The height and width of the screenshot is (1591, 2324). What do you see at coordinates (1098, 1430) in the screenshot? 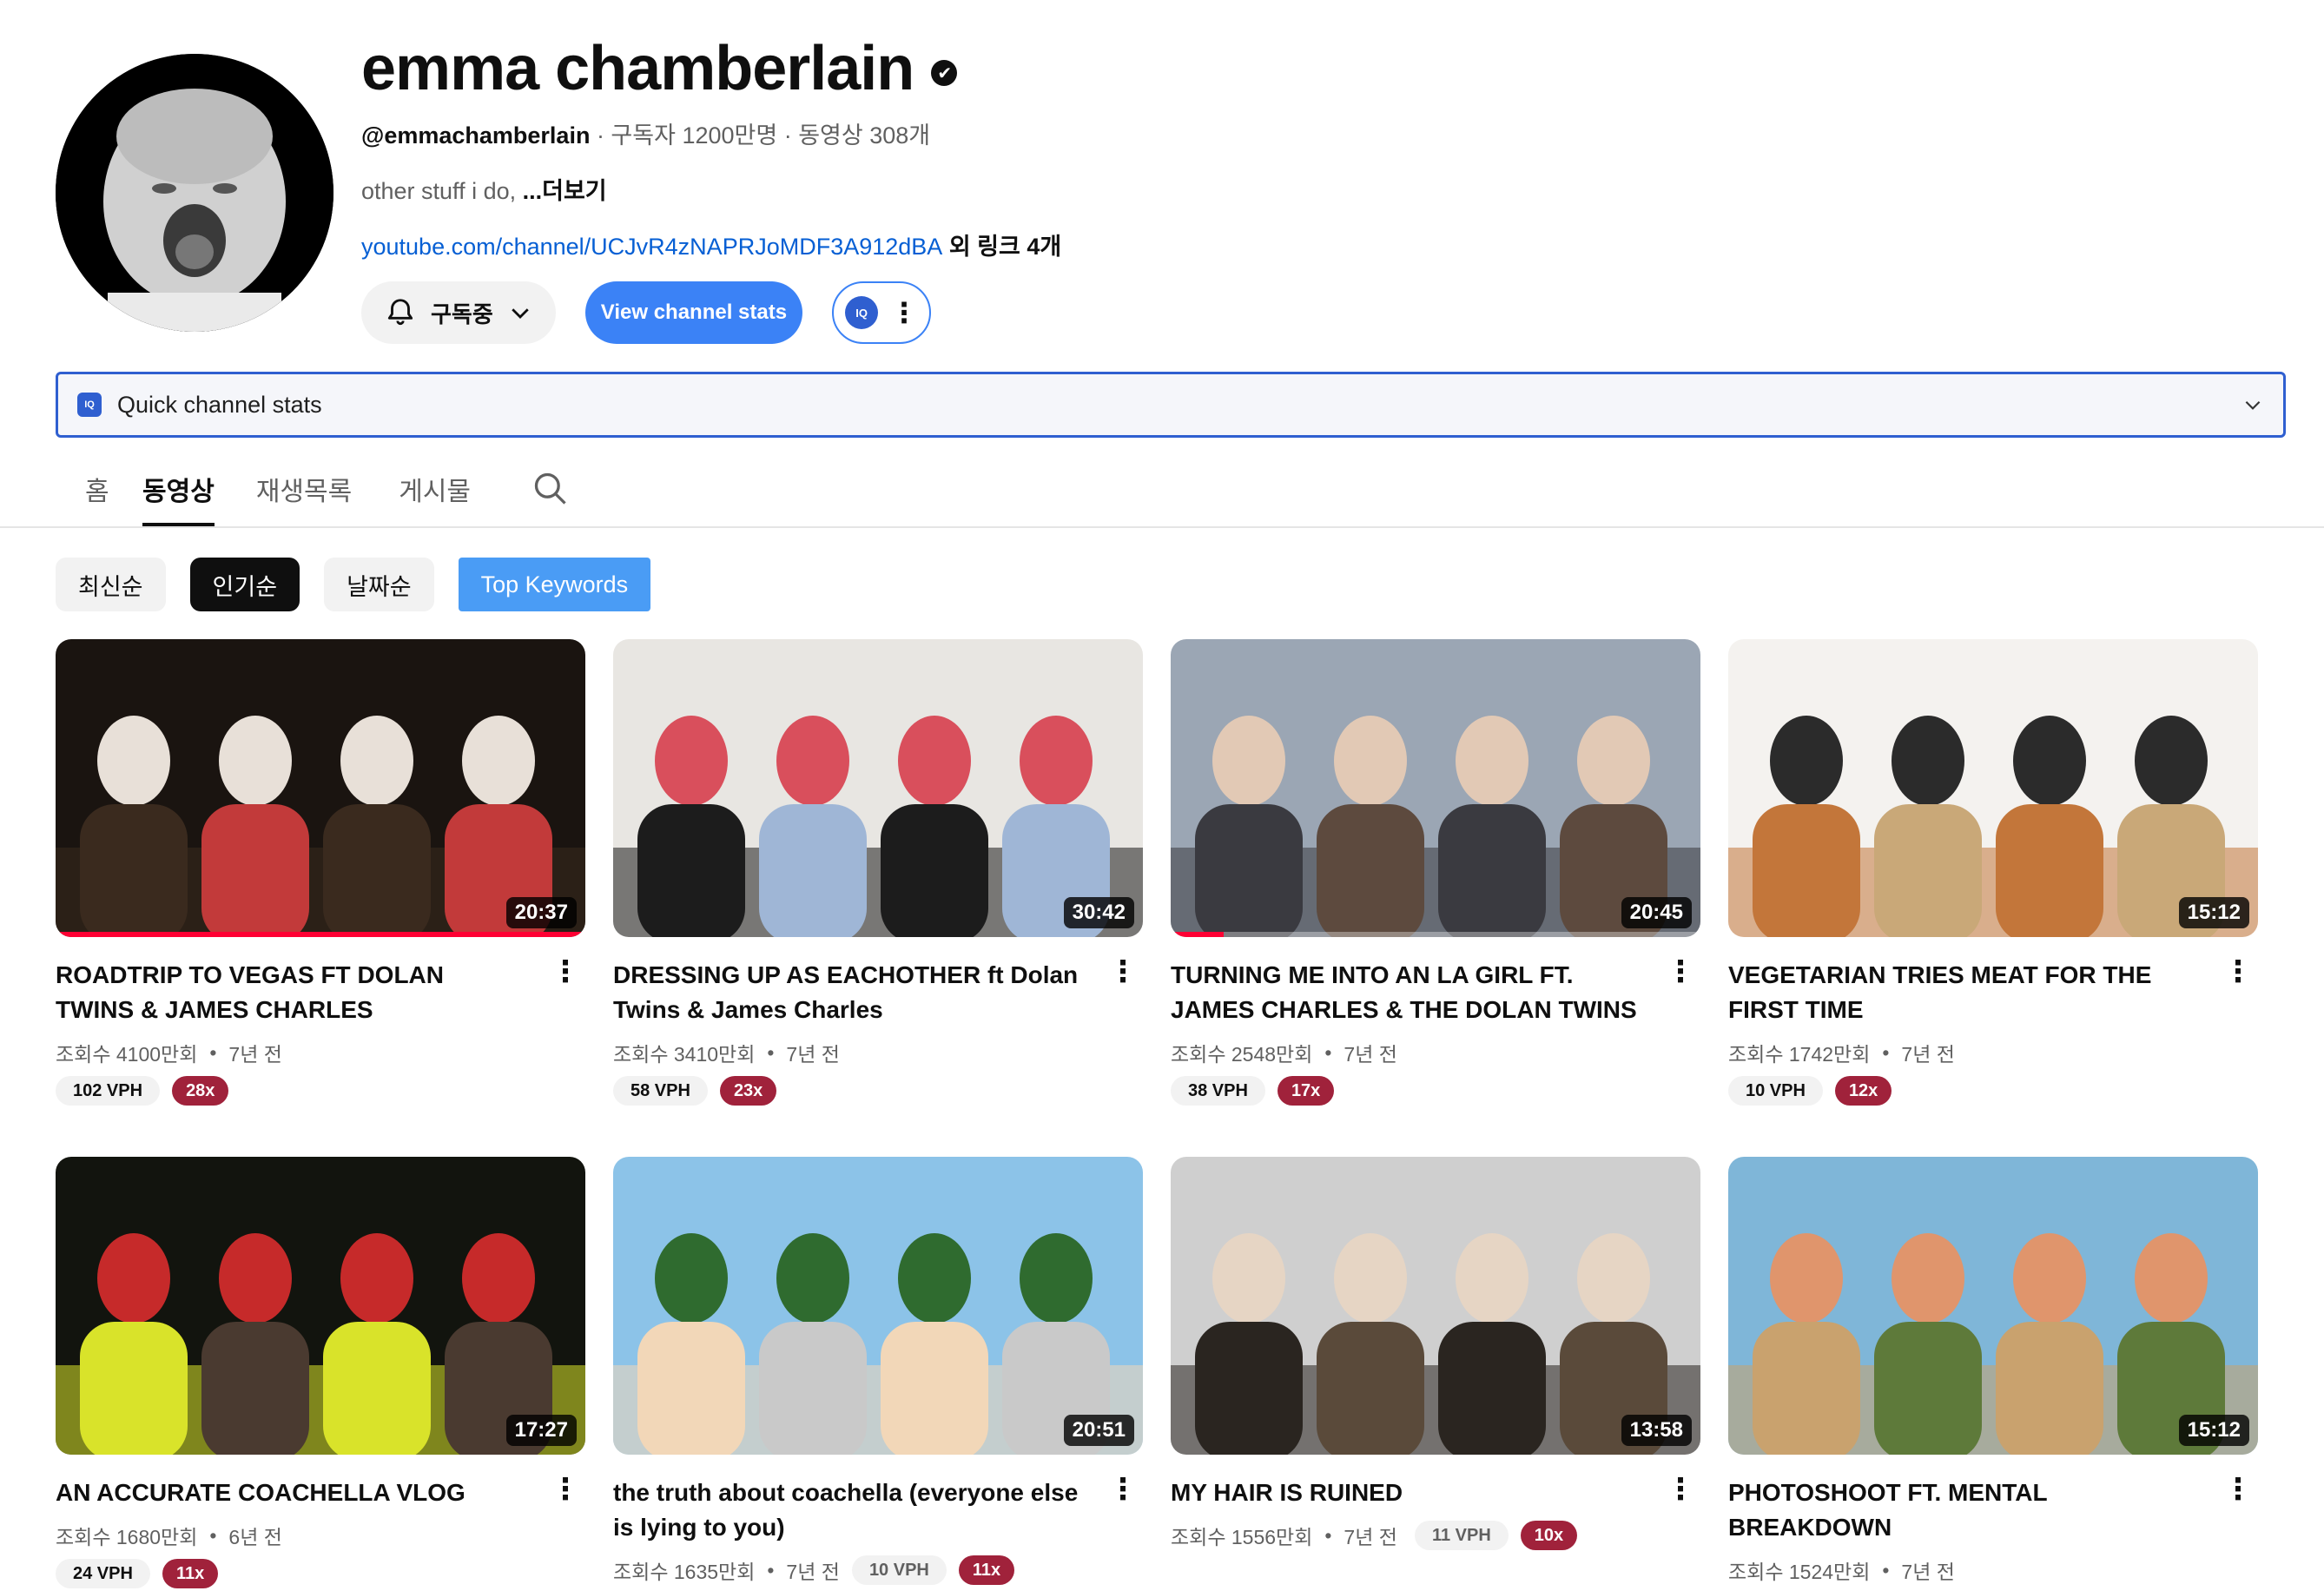
I see `video-duration: 20:51` at bounding box center [1098, 1430].